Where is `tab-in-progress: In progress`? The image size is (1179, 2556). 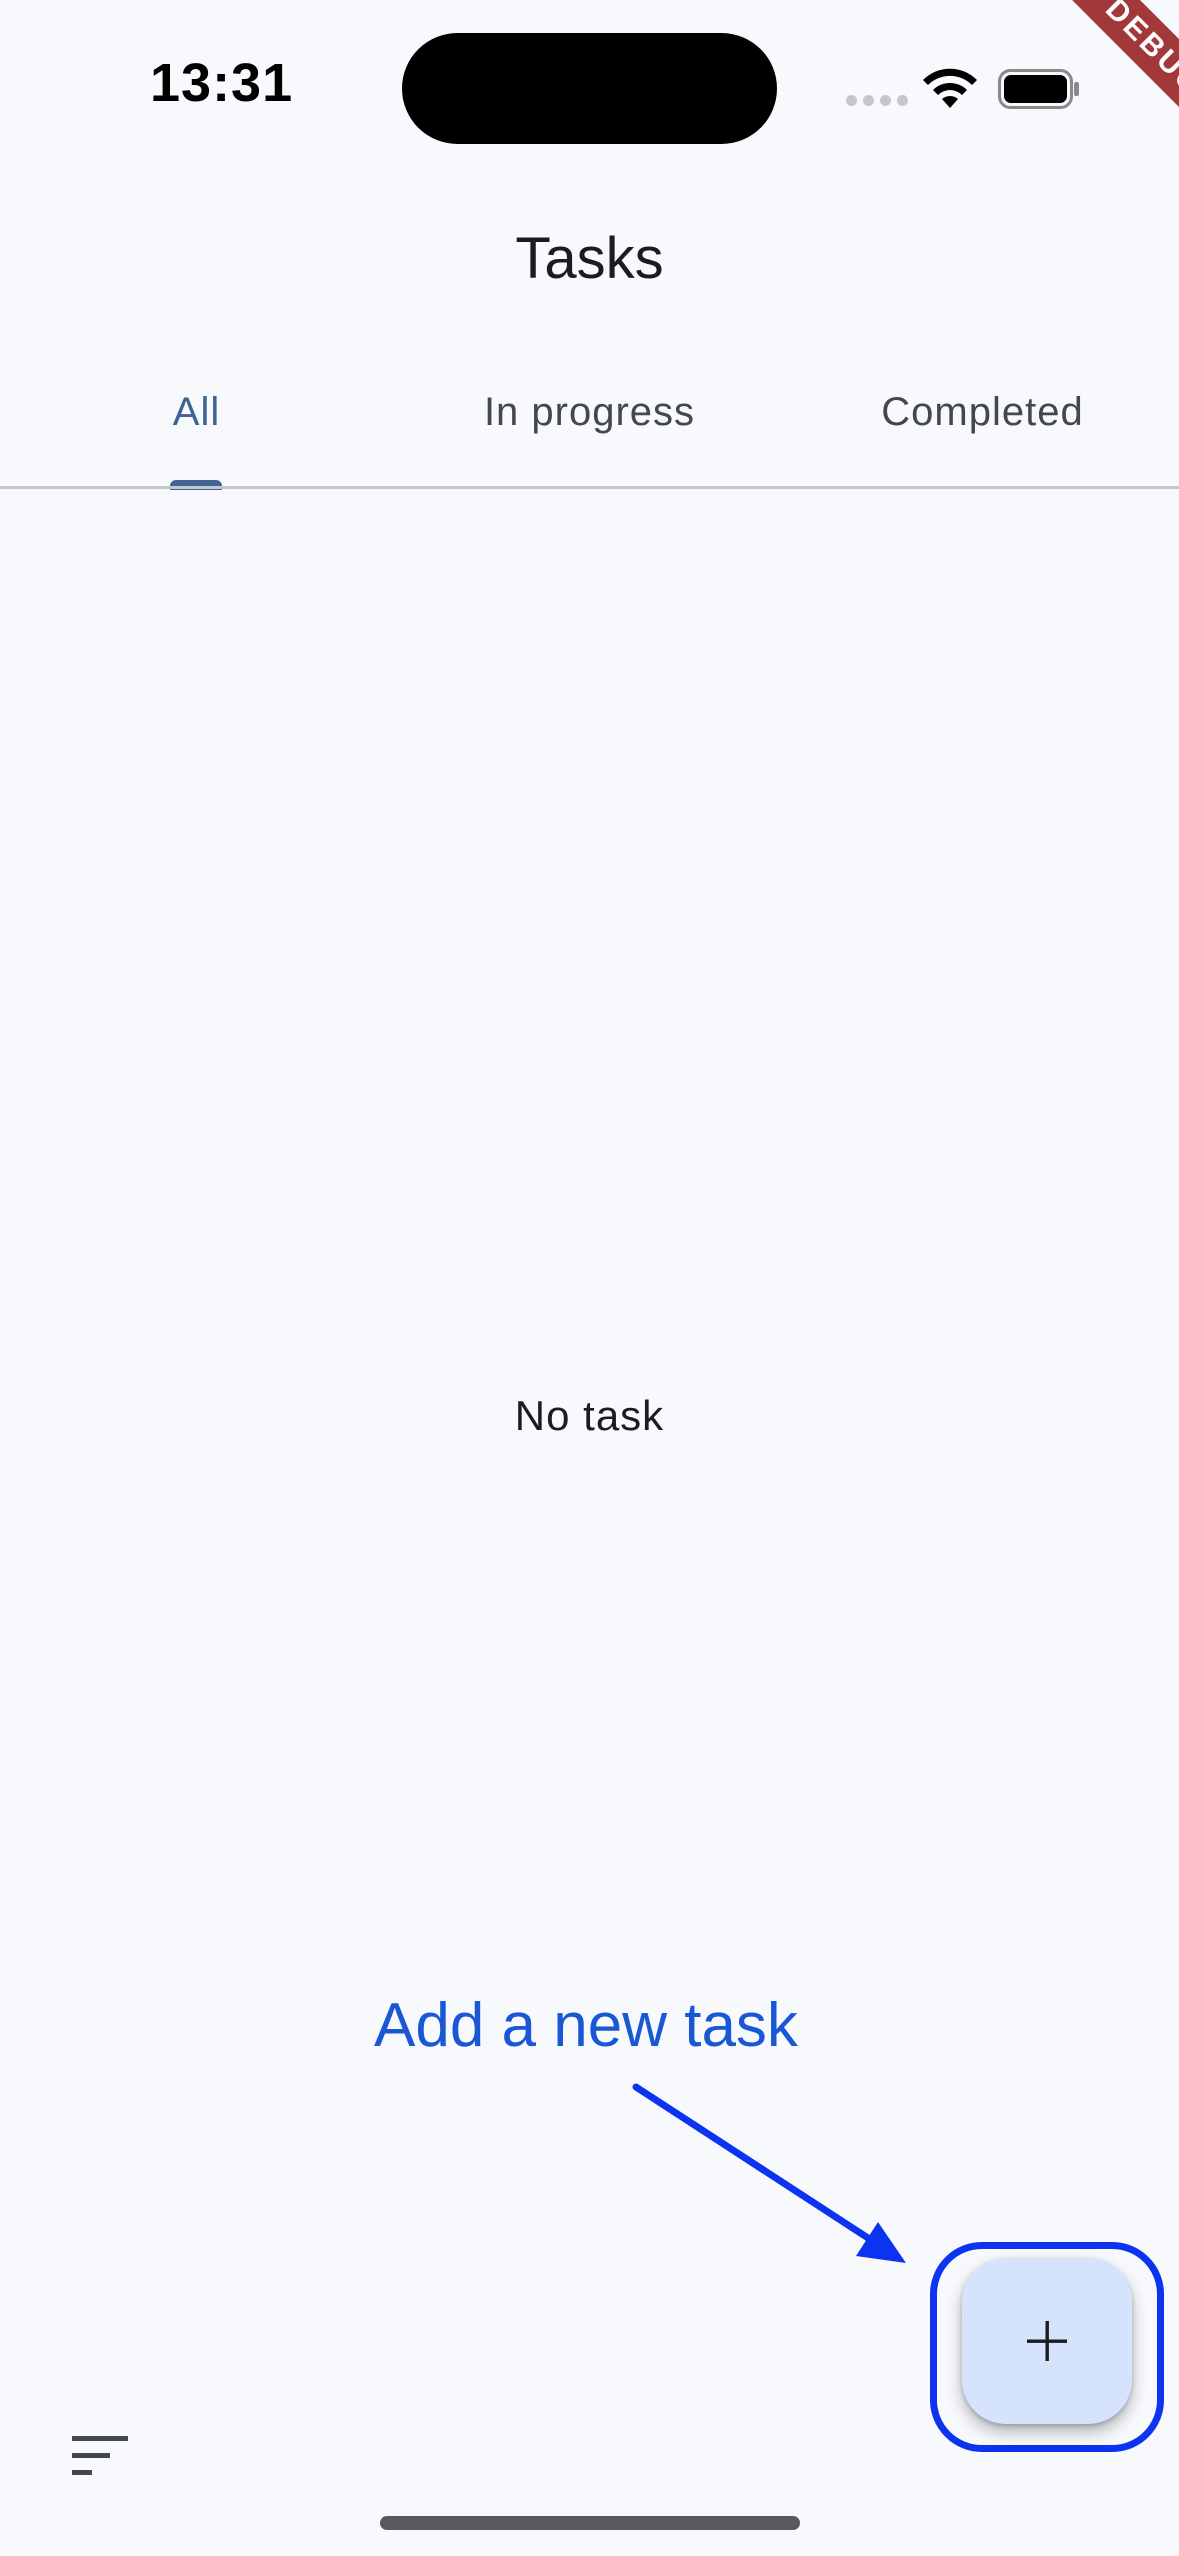 tab-in-progress: In progress is located at coordinates (589, 424).